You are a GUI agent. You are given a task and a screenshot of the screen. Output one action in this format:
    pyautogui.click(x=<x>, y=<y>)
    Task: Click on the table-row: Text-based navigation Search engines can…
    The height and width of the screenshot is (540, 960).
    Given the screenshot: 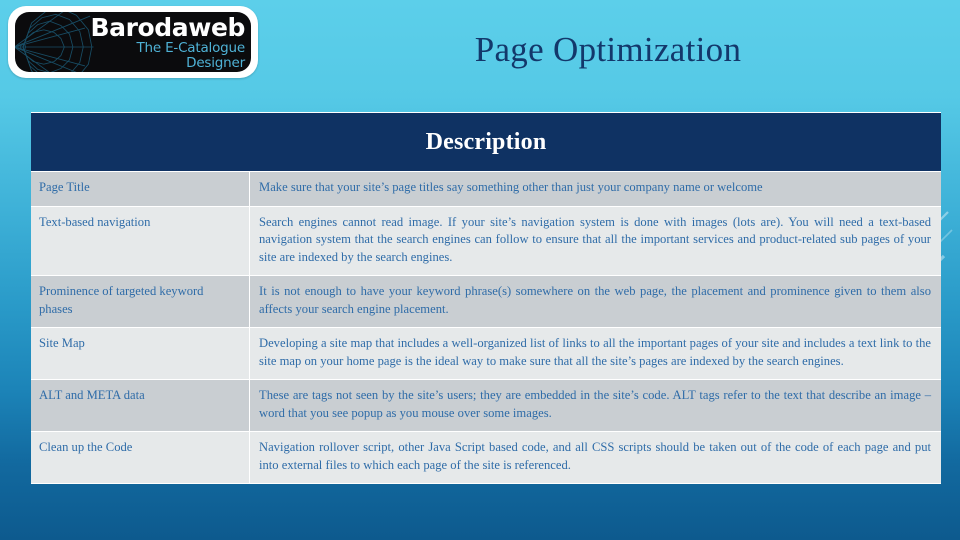 What is the action you would take?
    pyautogui.click(x=486, y=240)
    